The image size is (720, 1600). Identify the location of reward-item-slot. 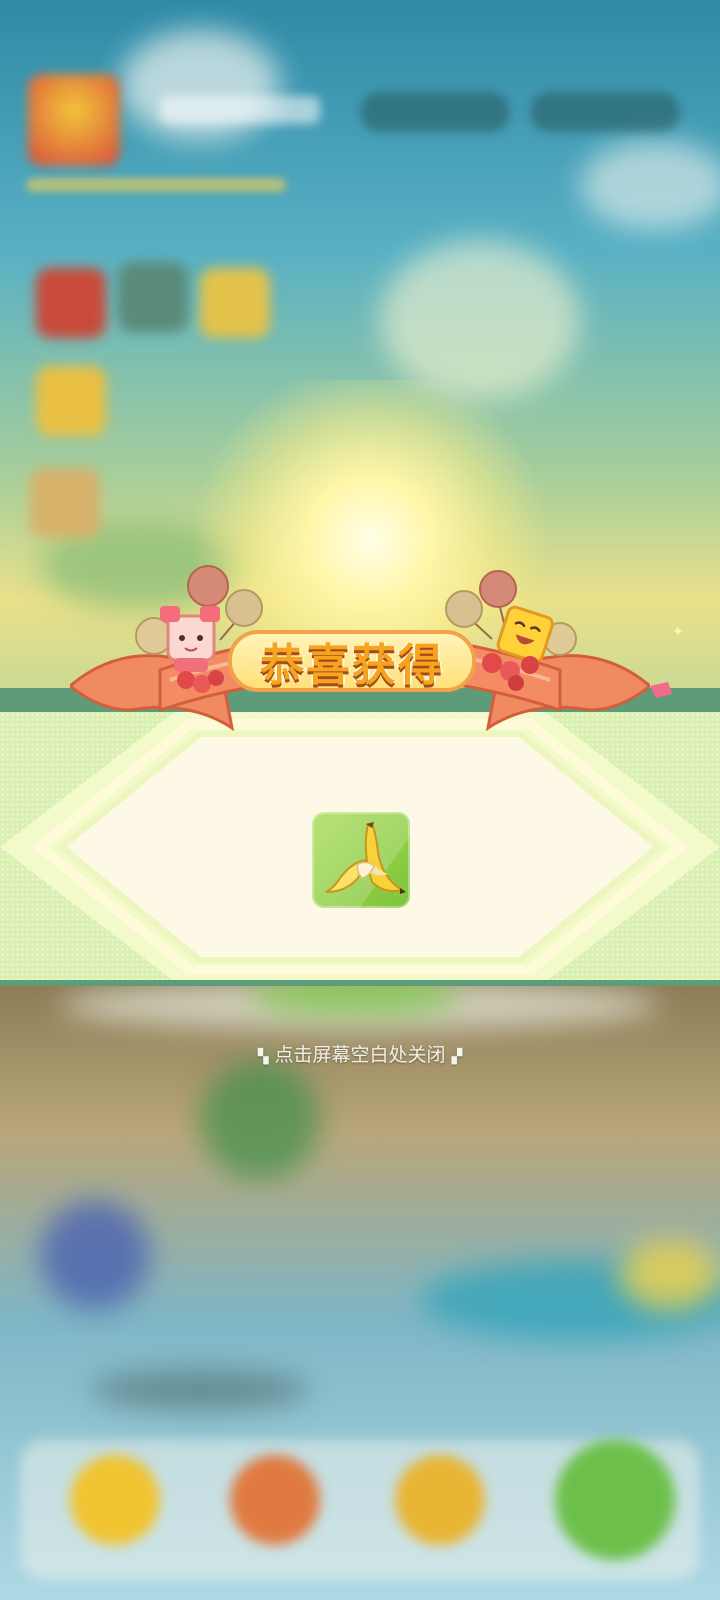
(361, 860).